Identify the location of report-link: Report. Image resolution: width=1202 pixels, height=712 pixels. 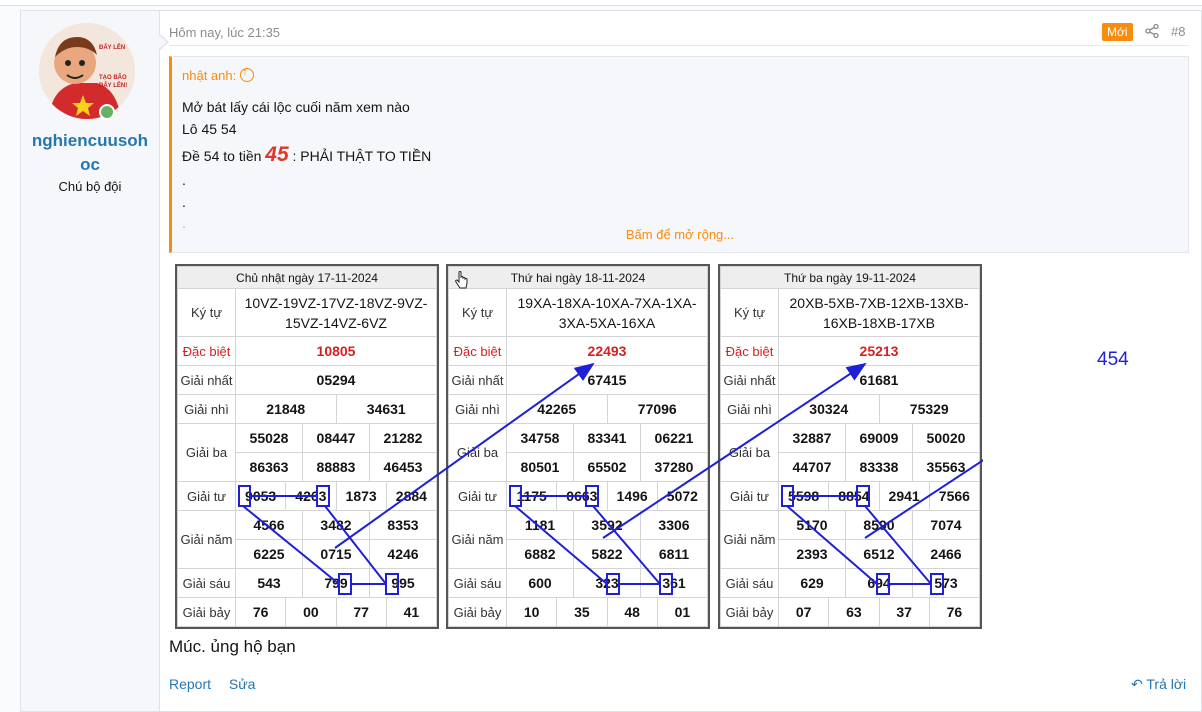
(190, 684).